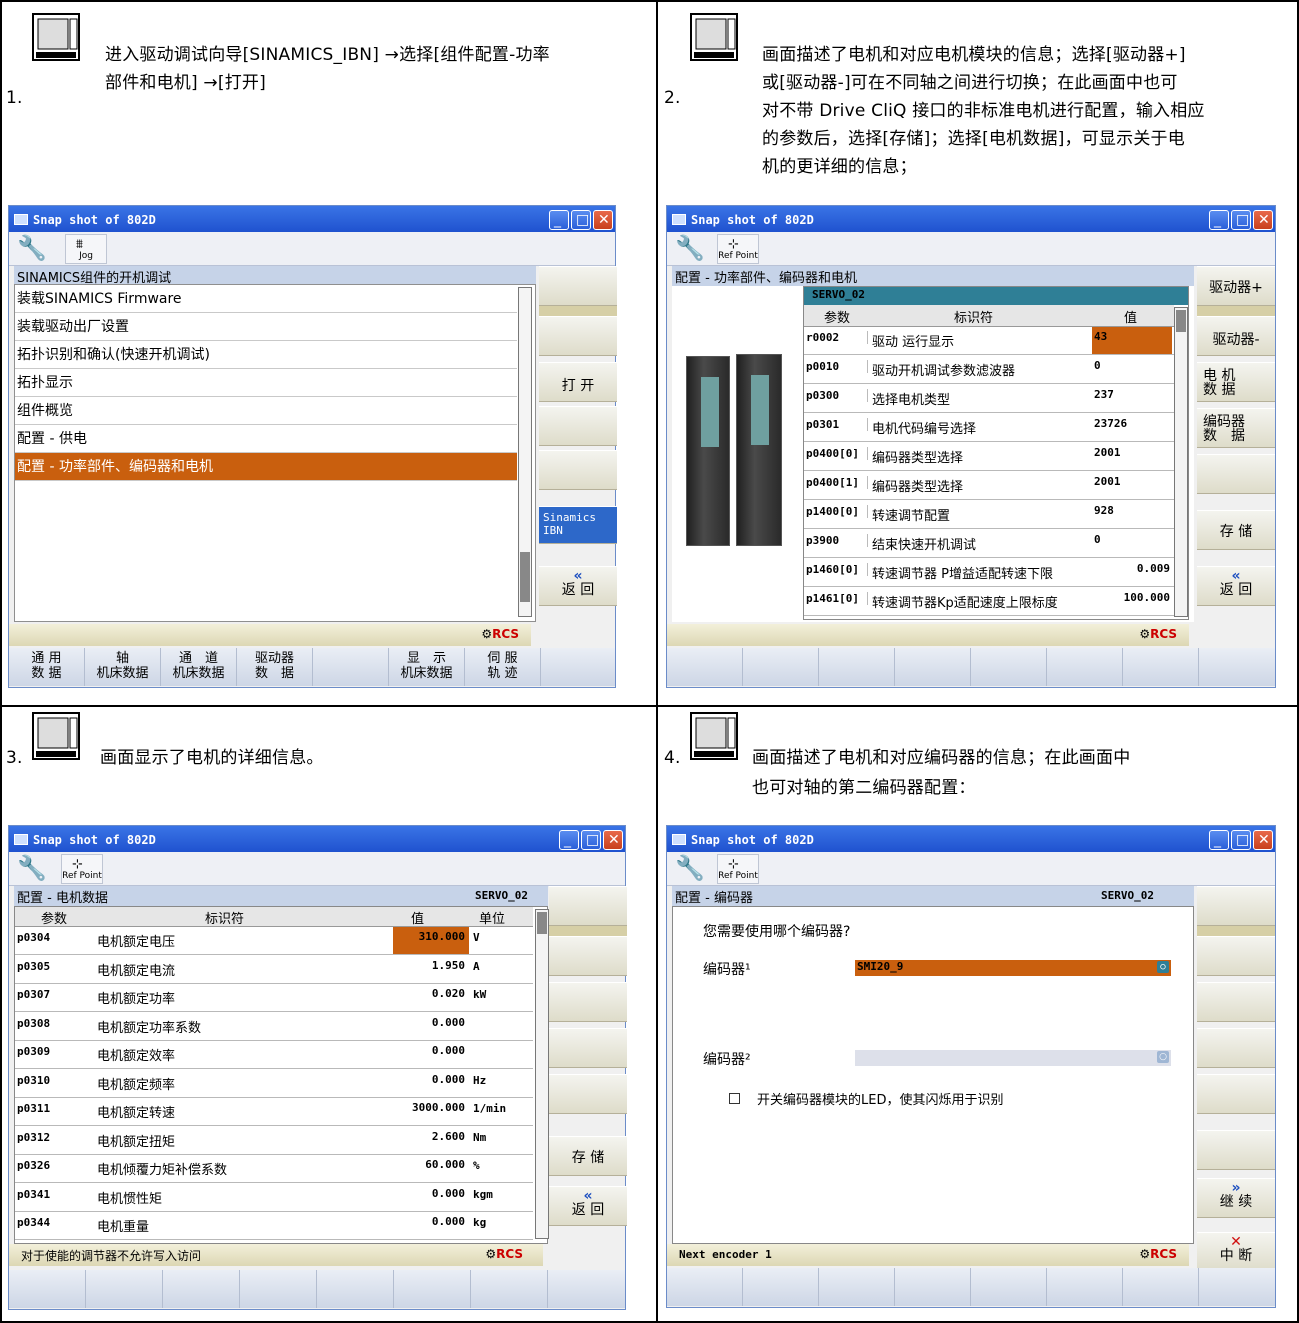 This screenshot has height=1323, width=1299. I want to click on list-item: 拓扑显示, so click(266, 383).